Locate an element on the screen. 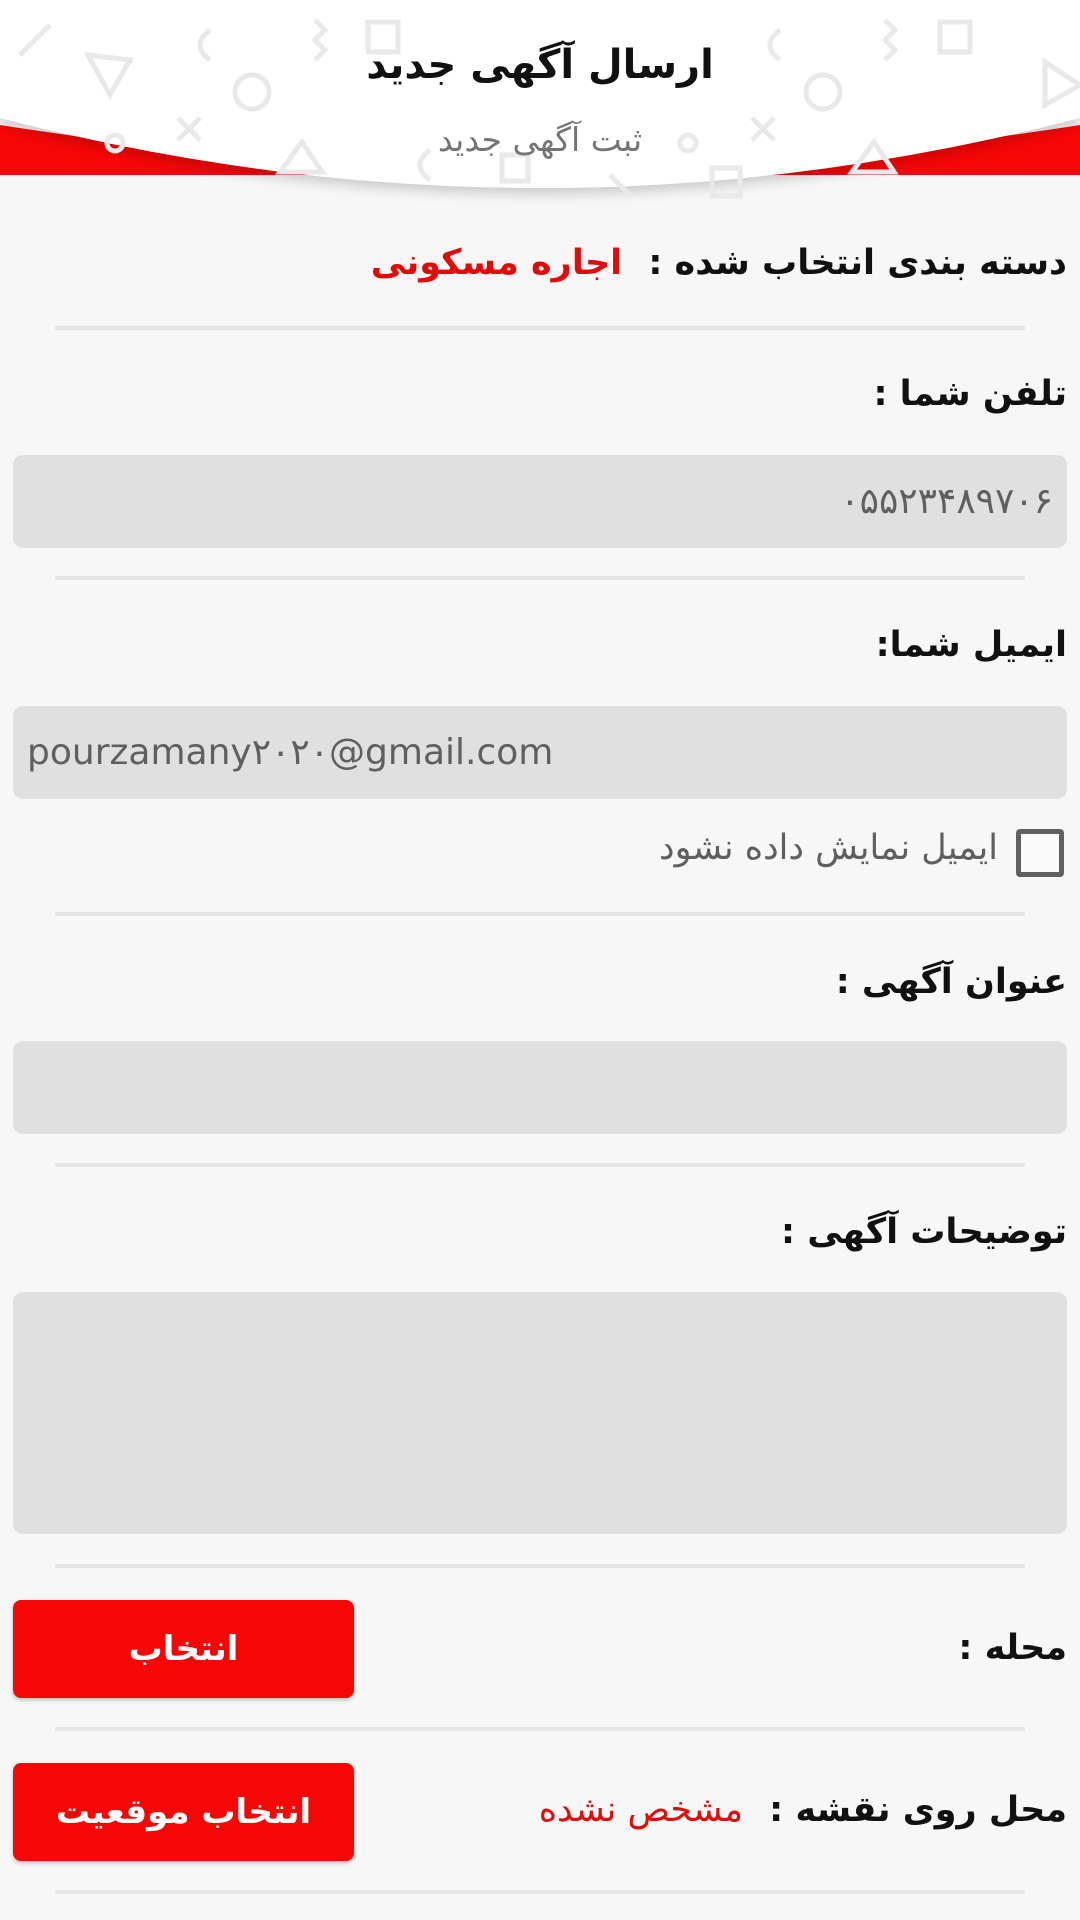  page-title: ارسال آگهی جدید is located at coordinates (540, 65).